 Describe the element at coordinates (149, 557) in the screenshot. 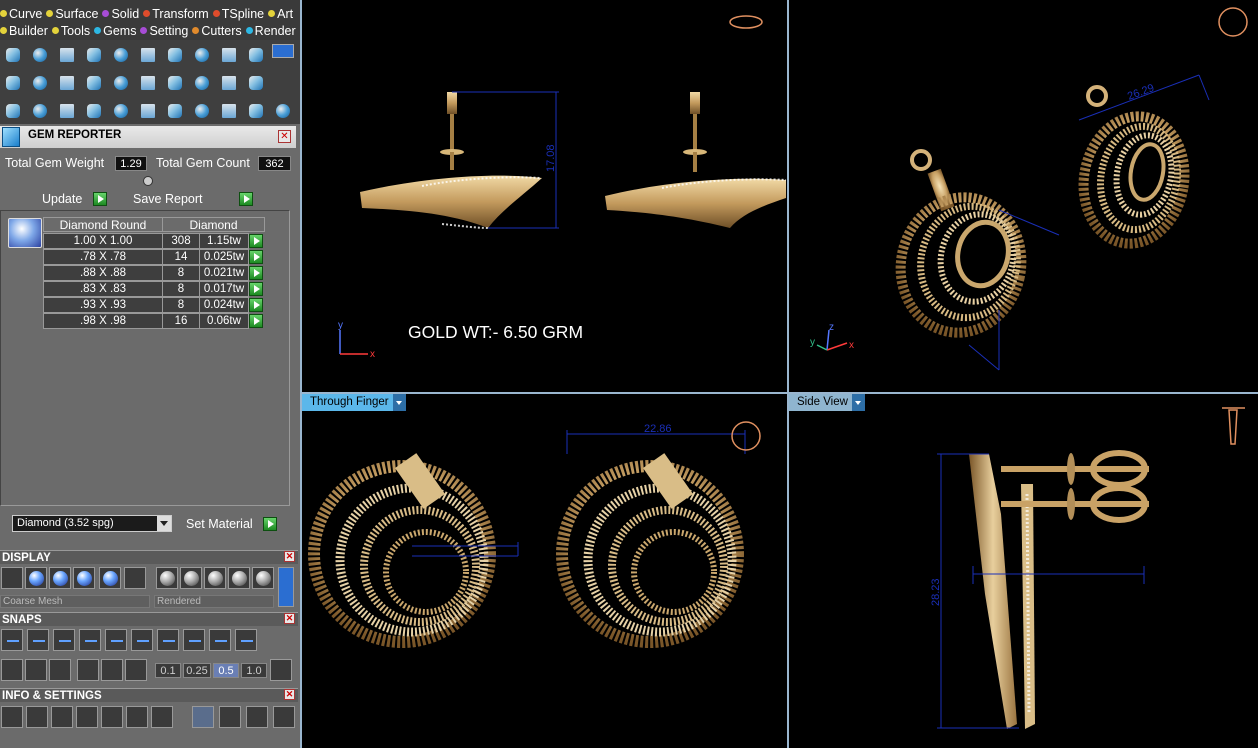

I see `display-header: DISPLAY ✕` at that location.